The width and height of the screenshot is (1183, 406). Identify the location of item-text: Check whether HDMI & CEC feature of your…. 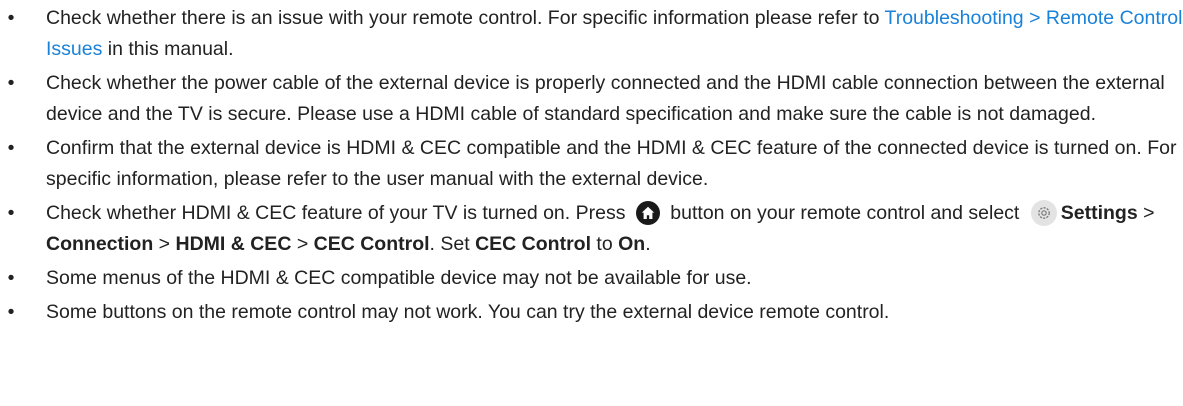
(338, 213).